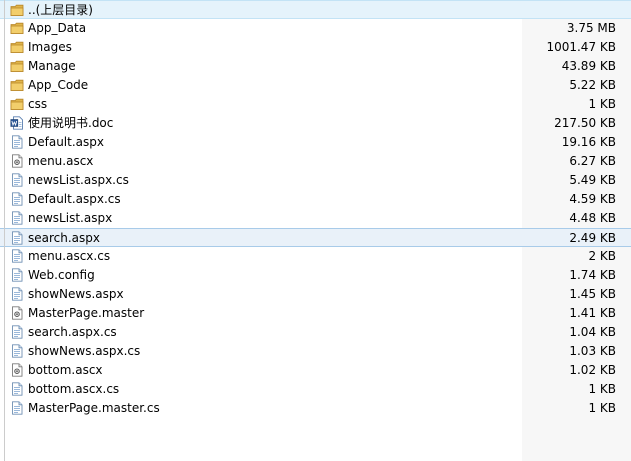  I want to click on file-row: search.aspx 2.49 KB, so click(315, 237).